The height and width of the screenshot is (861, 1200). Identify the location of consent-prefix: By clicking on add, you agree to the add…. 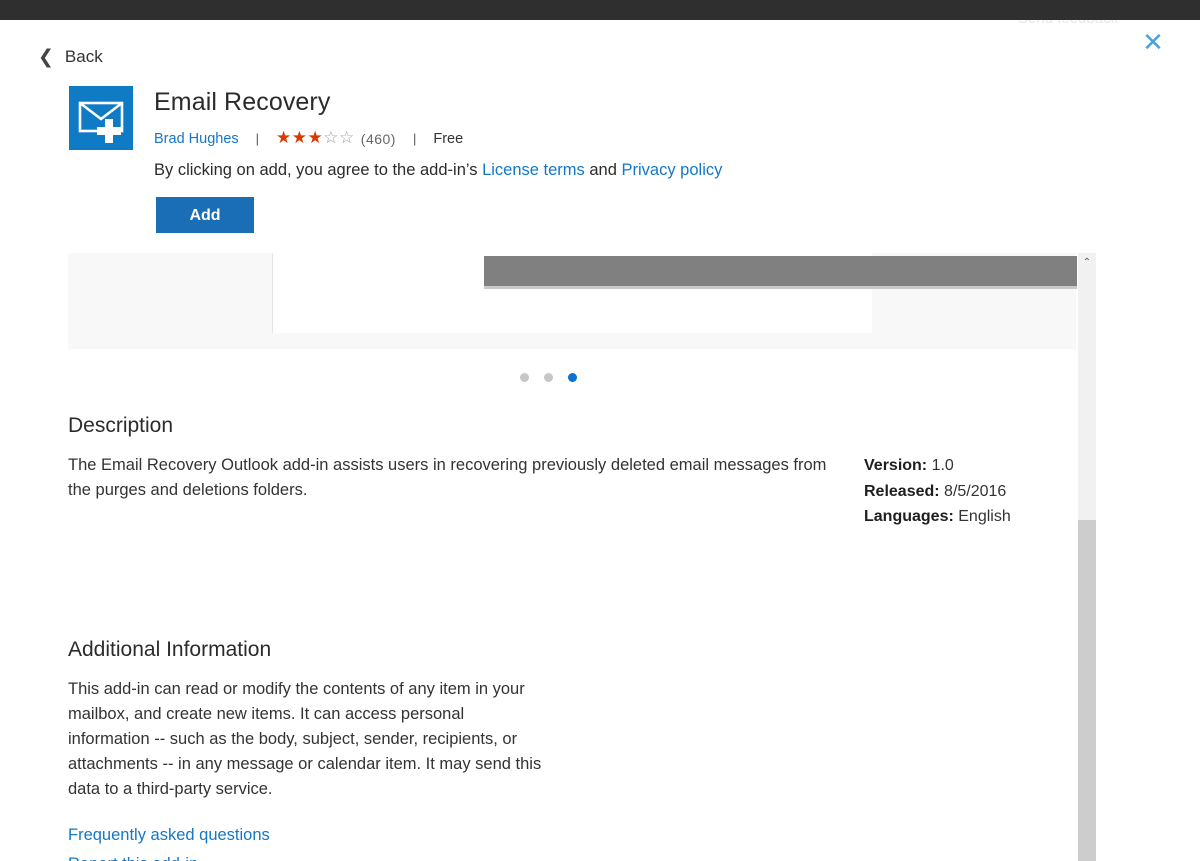
(318, 170).